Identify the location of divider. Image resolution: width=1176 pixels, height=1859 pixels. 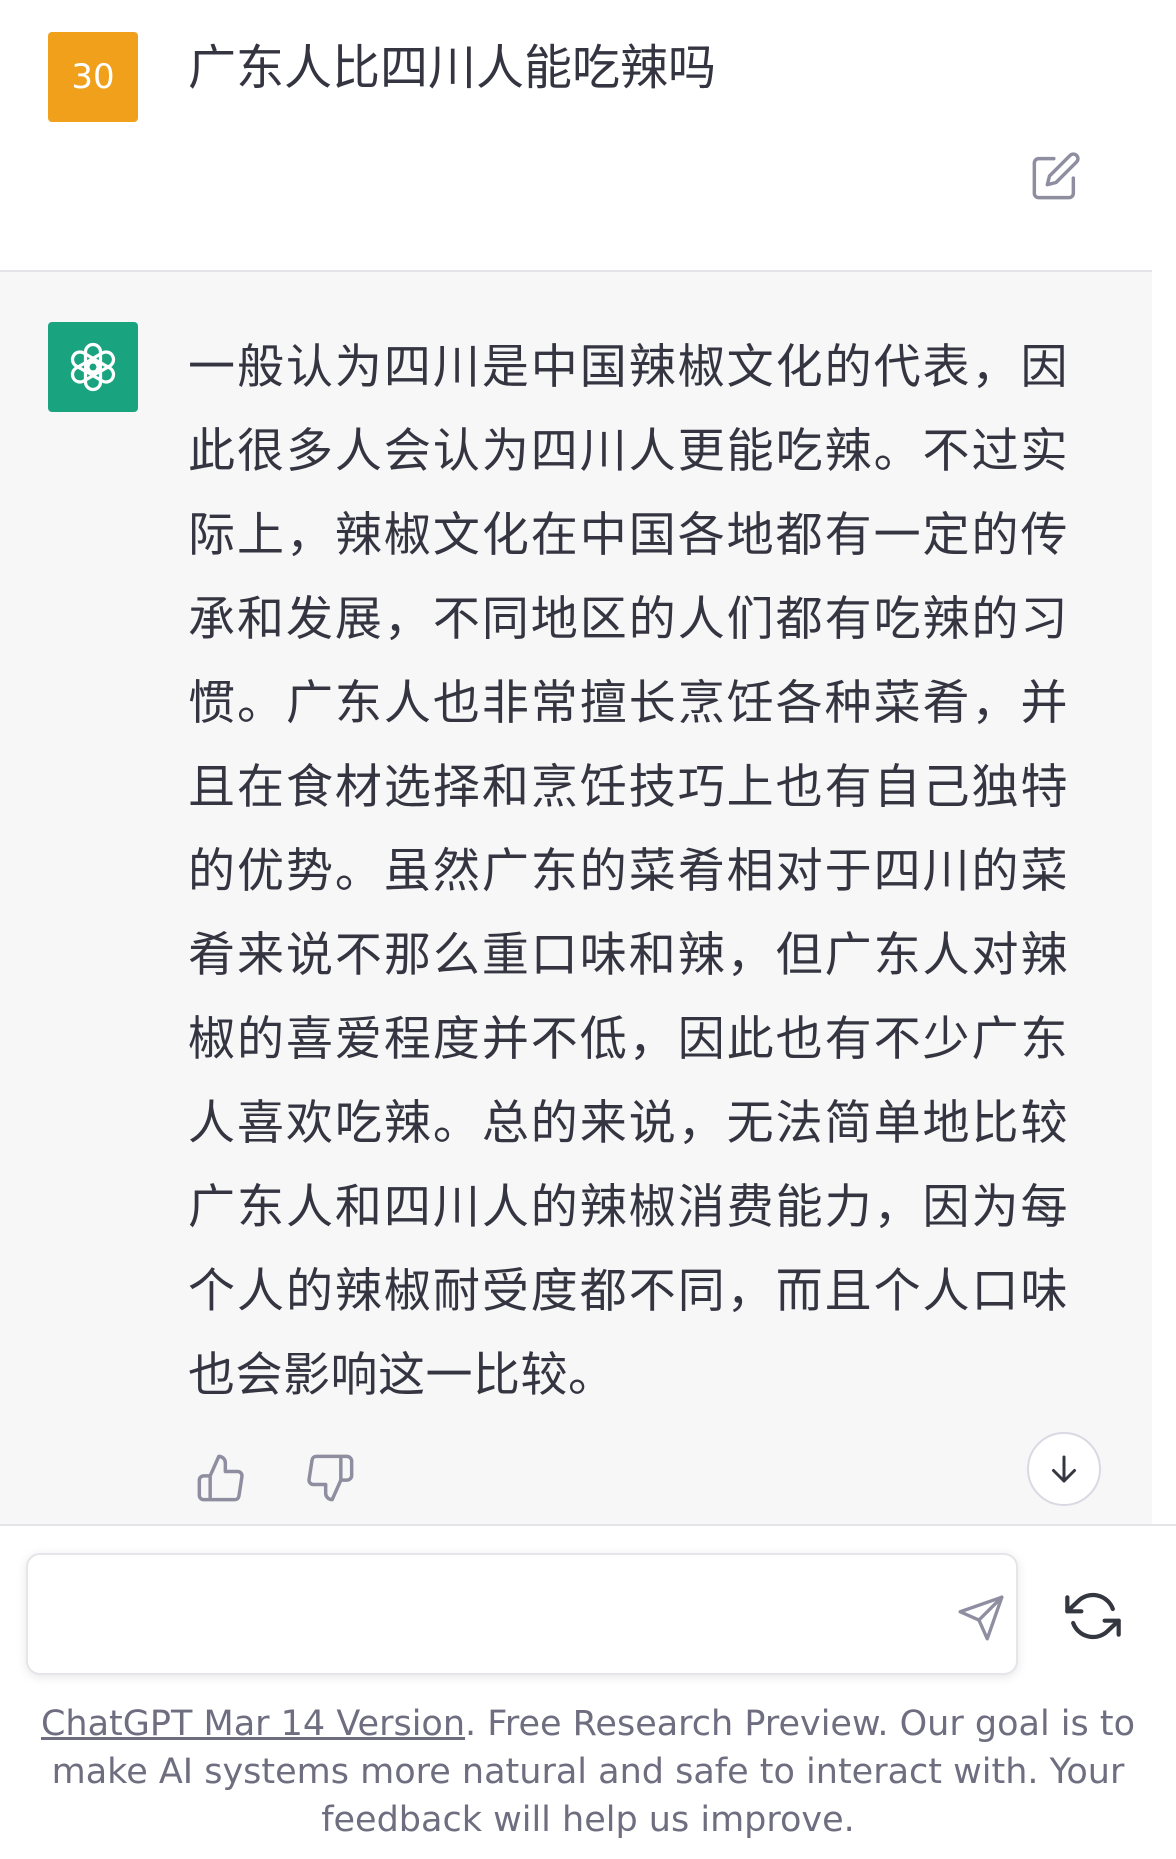
(588, 1525).